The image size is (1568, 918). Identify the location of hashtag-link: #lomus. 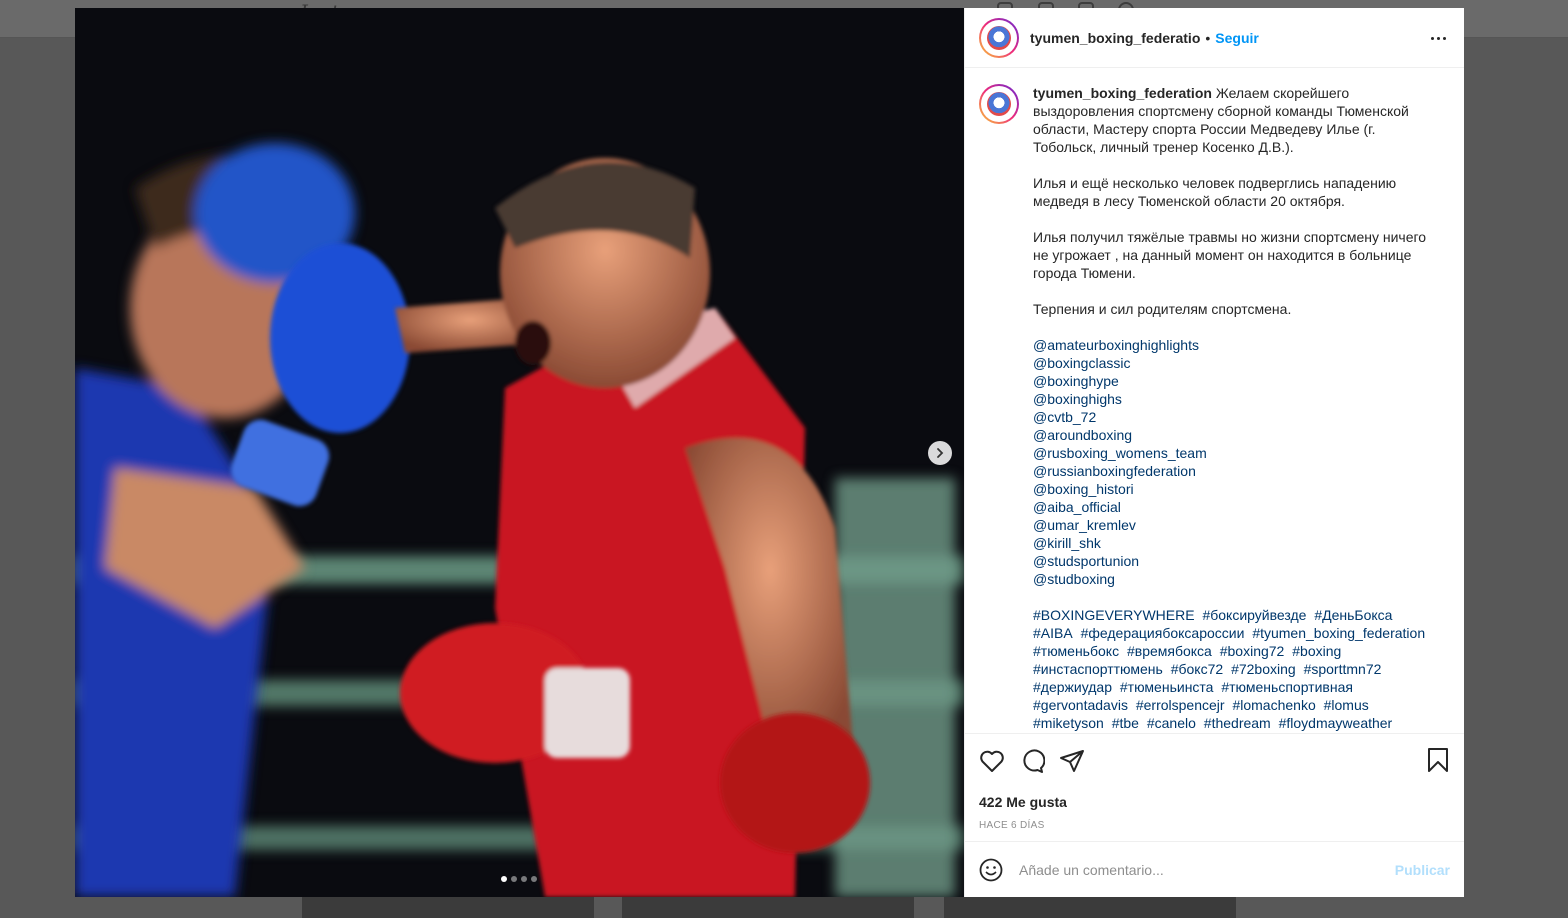
(1346, 705).